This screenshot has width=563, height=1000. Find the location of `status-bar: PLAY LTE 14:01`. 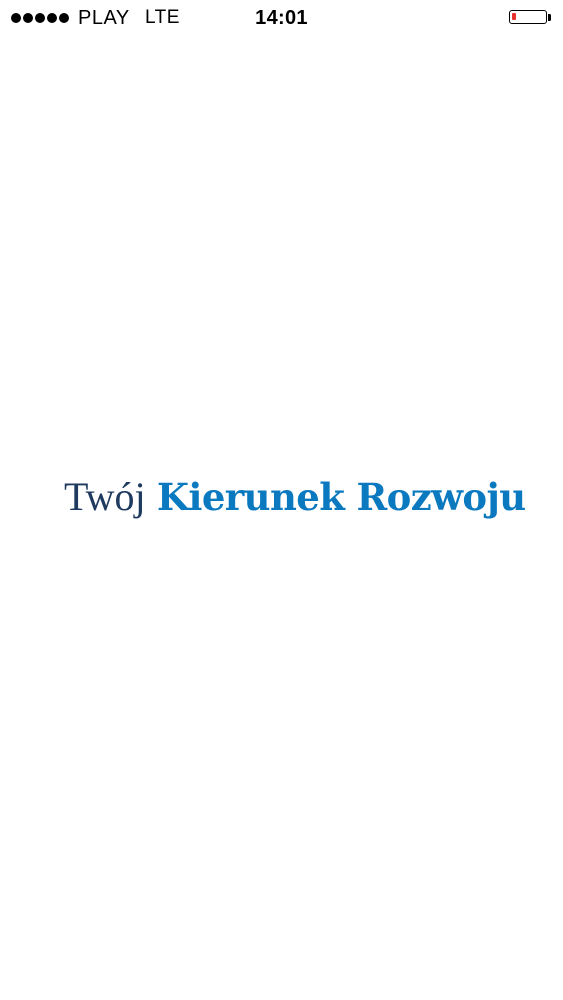

status-bar: PLAY LTE 14:01 is located at coordinates (281, 19).